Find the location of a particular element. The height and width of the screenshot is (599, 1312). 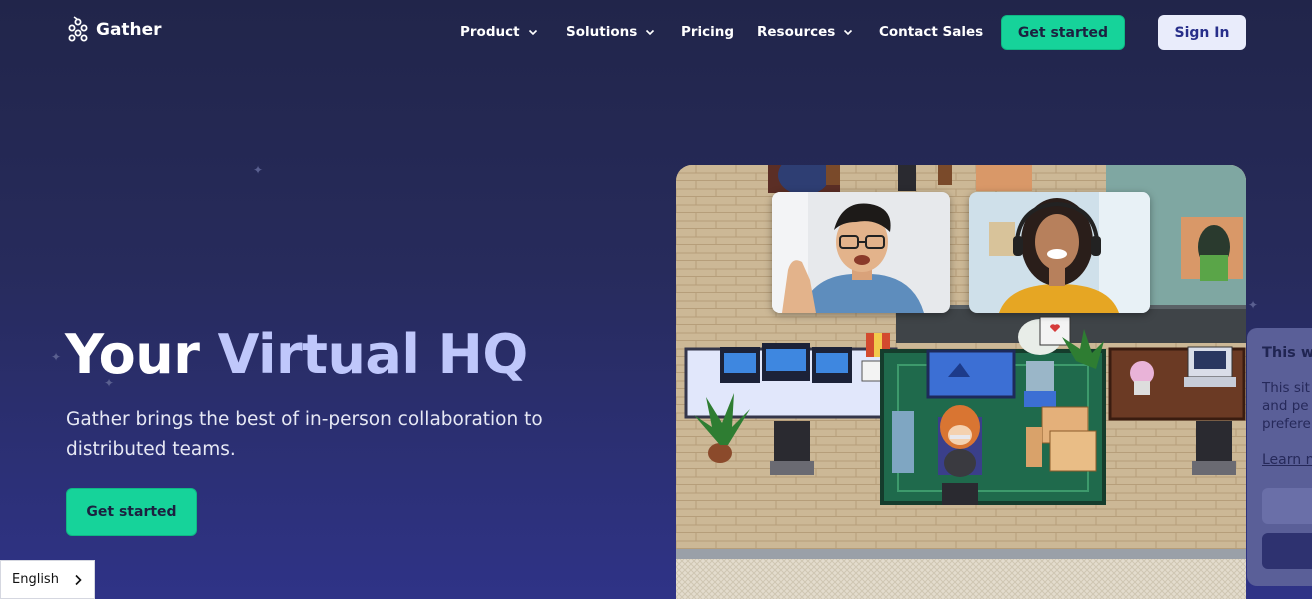

nav-contact-sales-label: Contact Sales is located at coordinates (931, 32).